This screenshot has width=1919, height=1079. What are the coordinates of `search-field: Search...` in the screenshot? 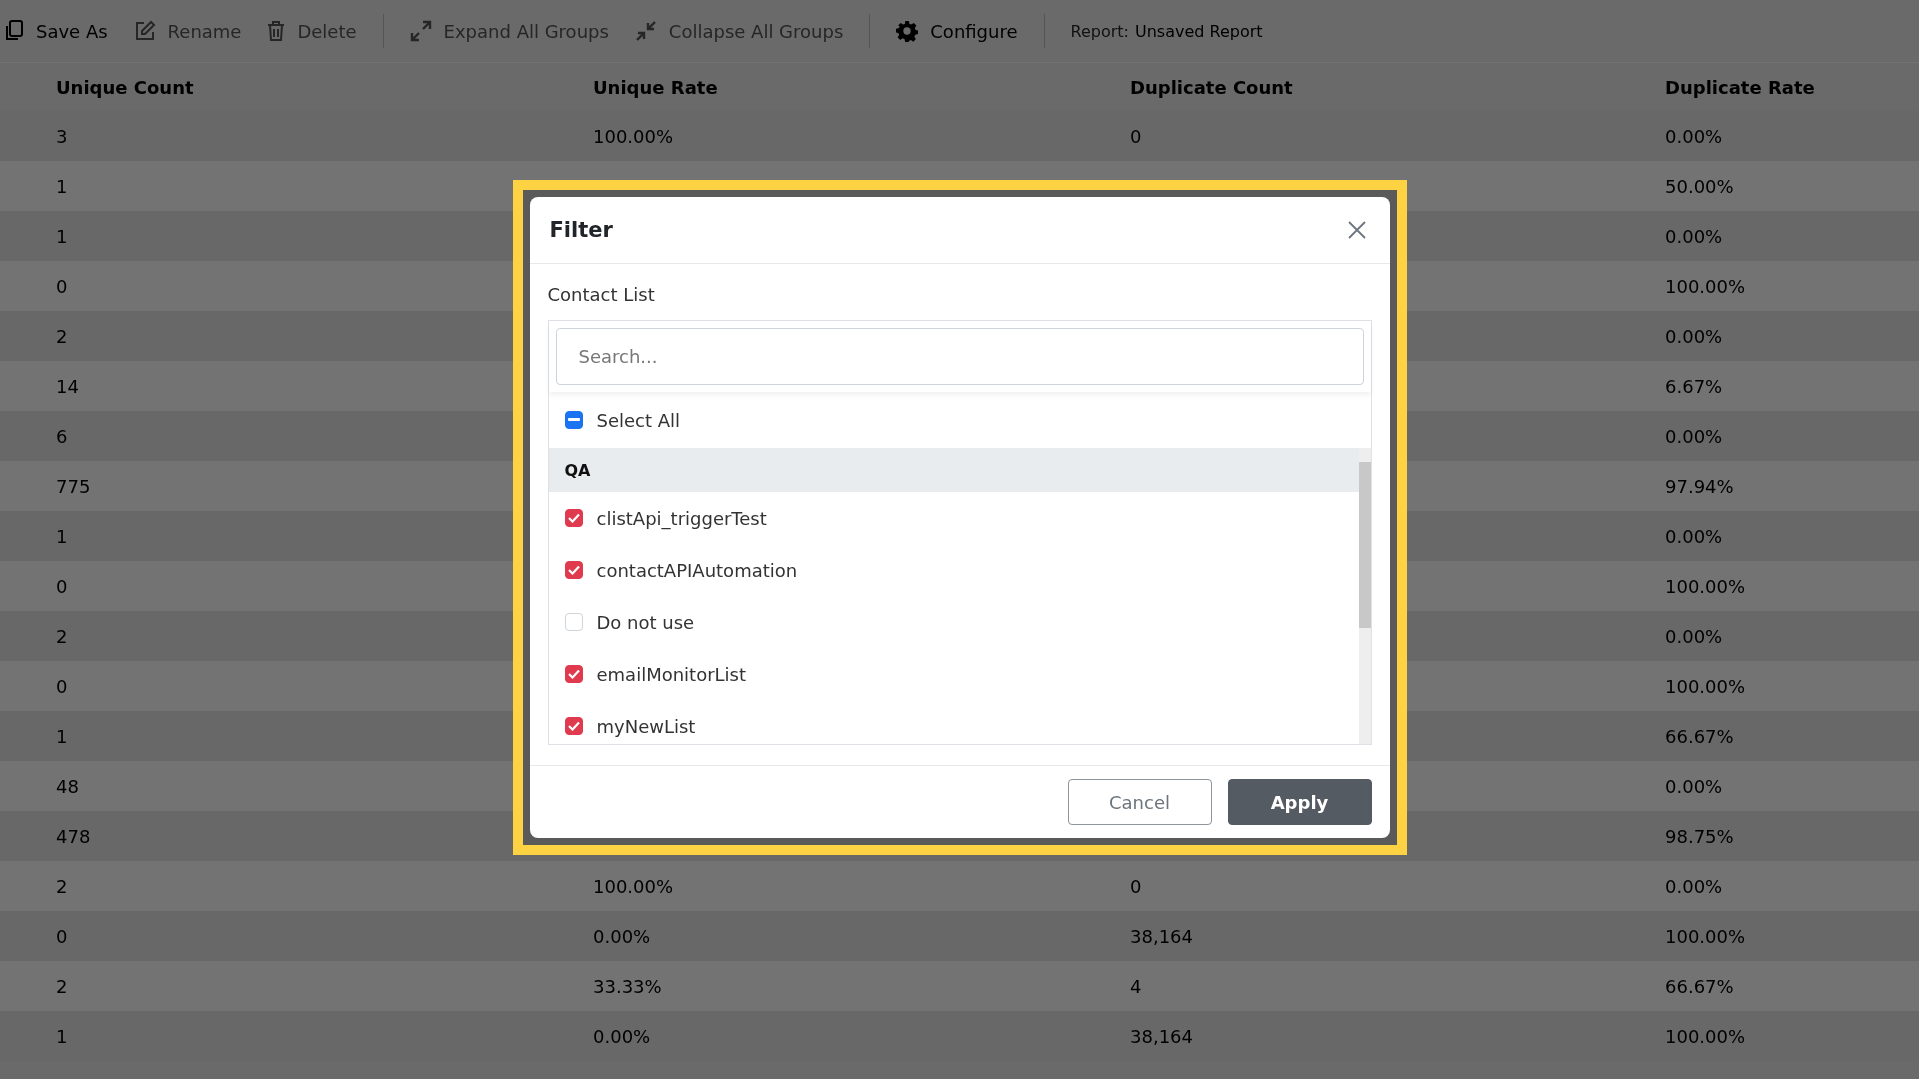 It's located at (959, 356).